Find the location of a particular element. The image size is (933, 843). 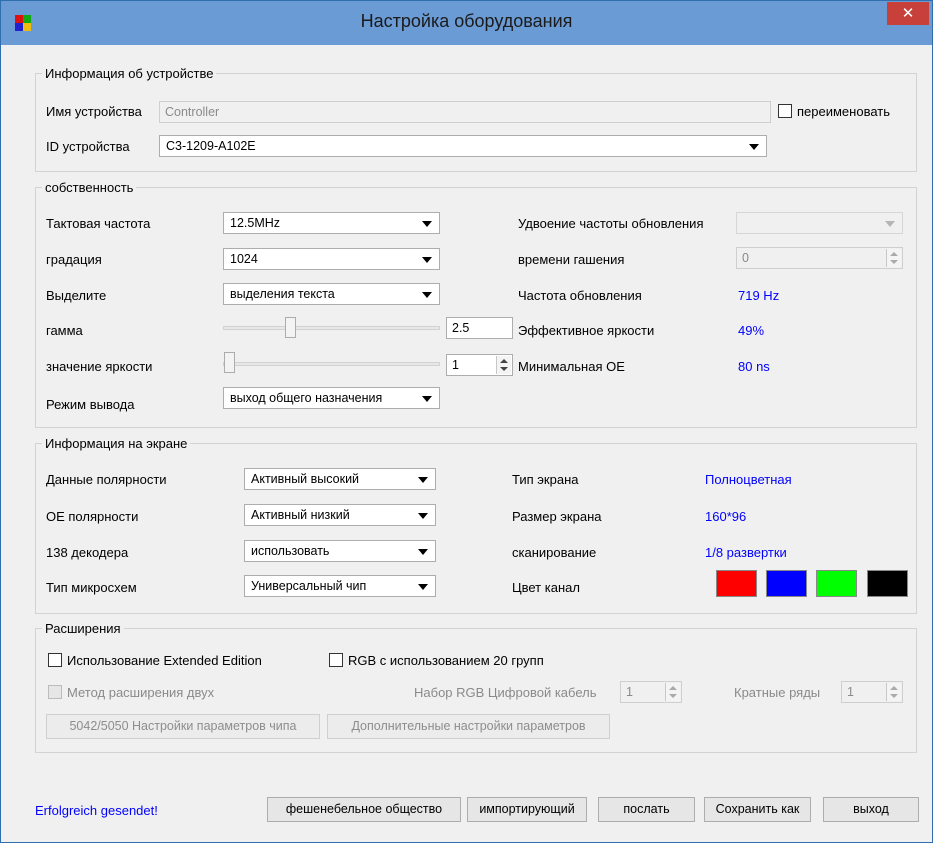

rgb-digital-cable-spinbox: 1 is located at coordinates (651, 692).